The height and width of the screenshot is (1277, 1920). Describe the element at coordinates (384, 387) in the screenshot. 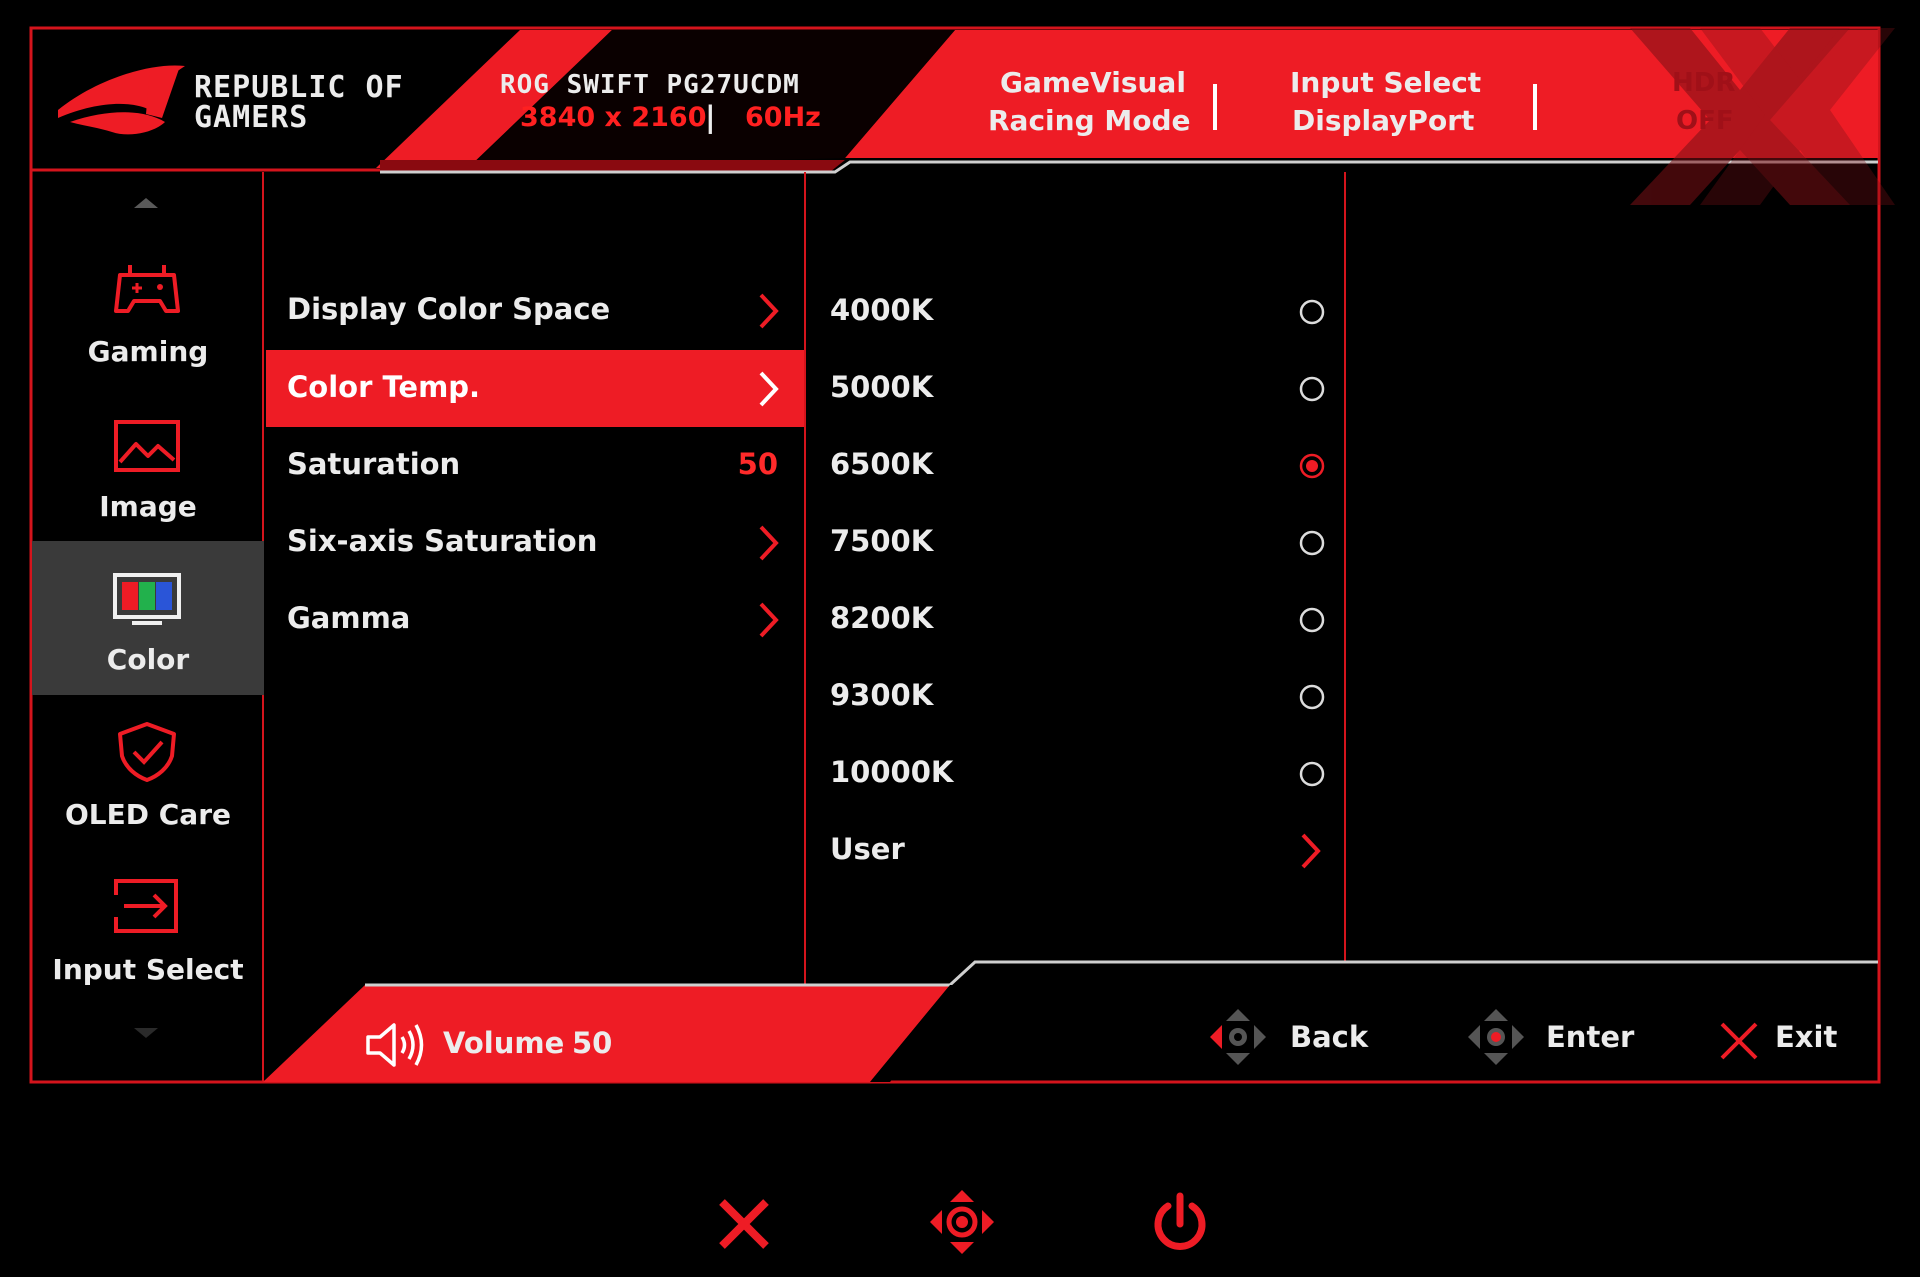

I see `menu-item-label: Color Temp.` at that location.